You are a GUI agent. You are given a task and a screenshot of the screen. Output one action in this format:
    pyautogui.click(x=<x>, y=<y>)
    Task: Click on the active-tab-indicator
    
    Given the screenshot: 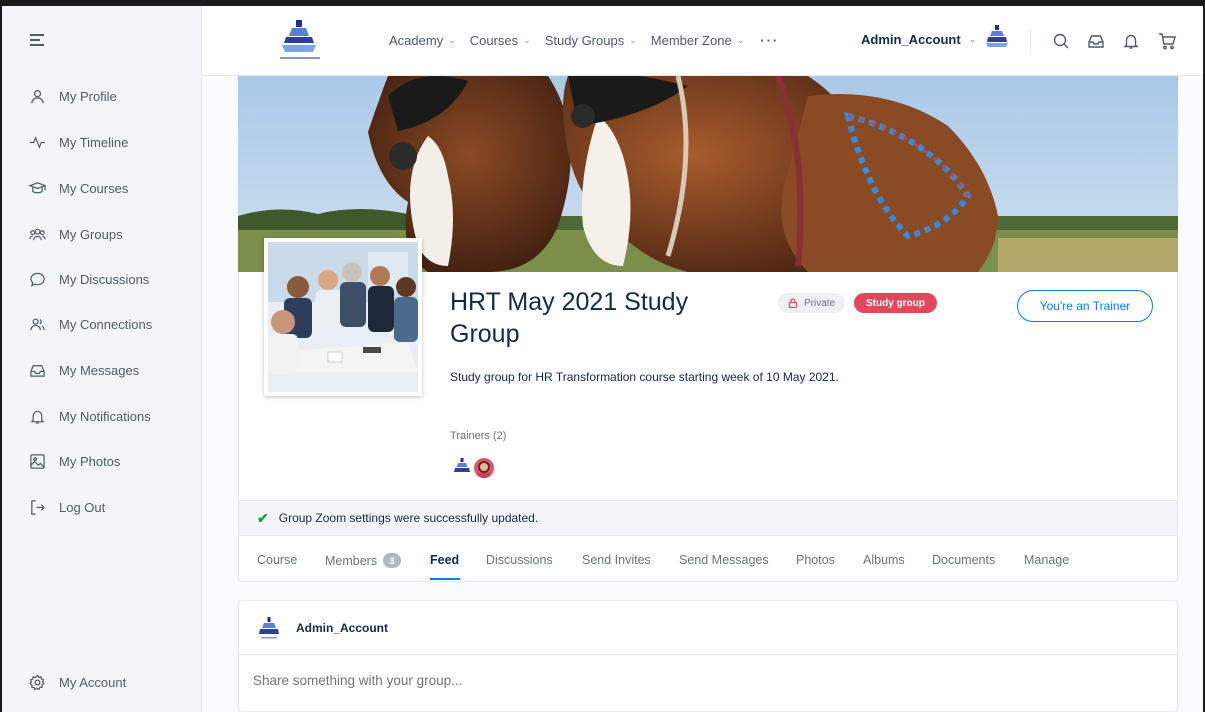 What is the action you would take?
    pyautogui.click(x=445, y=579)
    